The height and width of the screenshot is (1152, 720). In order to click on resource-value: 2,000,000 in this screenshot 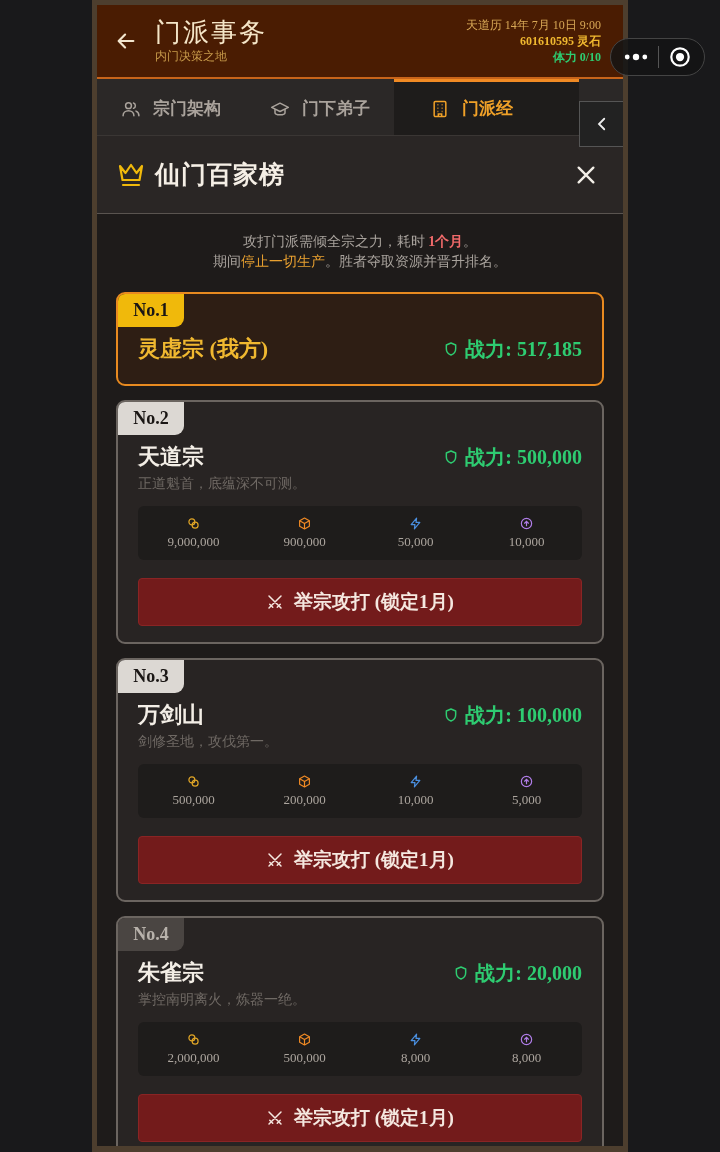, I will do `click(193, 1057)`.